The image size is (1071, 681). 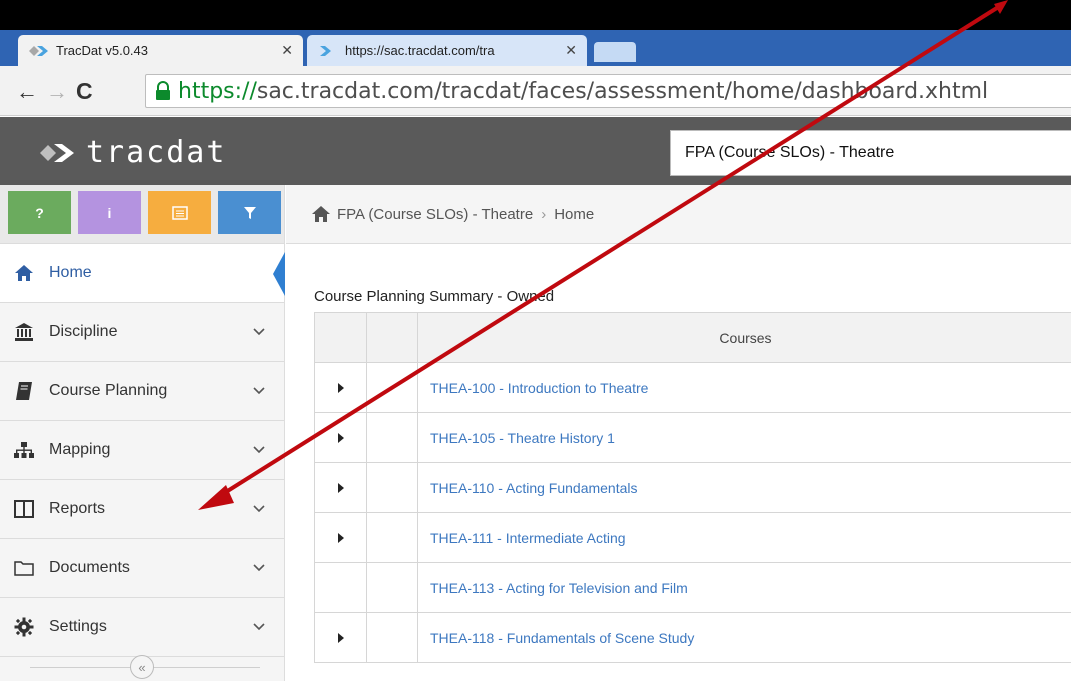 I want to click on tab-title: TracDat v5.0.43, so click(x=102, y=50).